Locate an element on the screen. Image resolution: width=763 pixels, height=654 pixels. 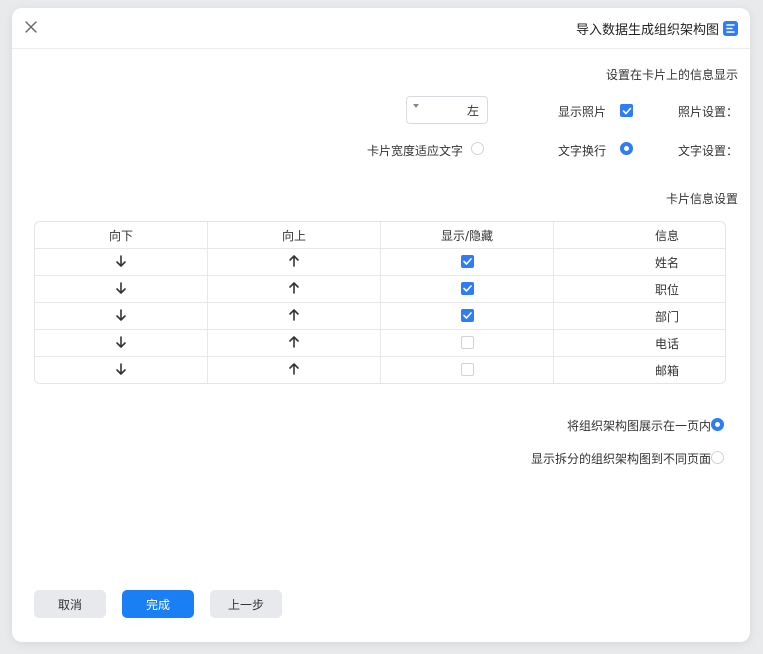
photo-position-value: 左 is located at coordinates (472, 111).